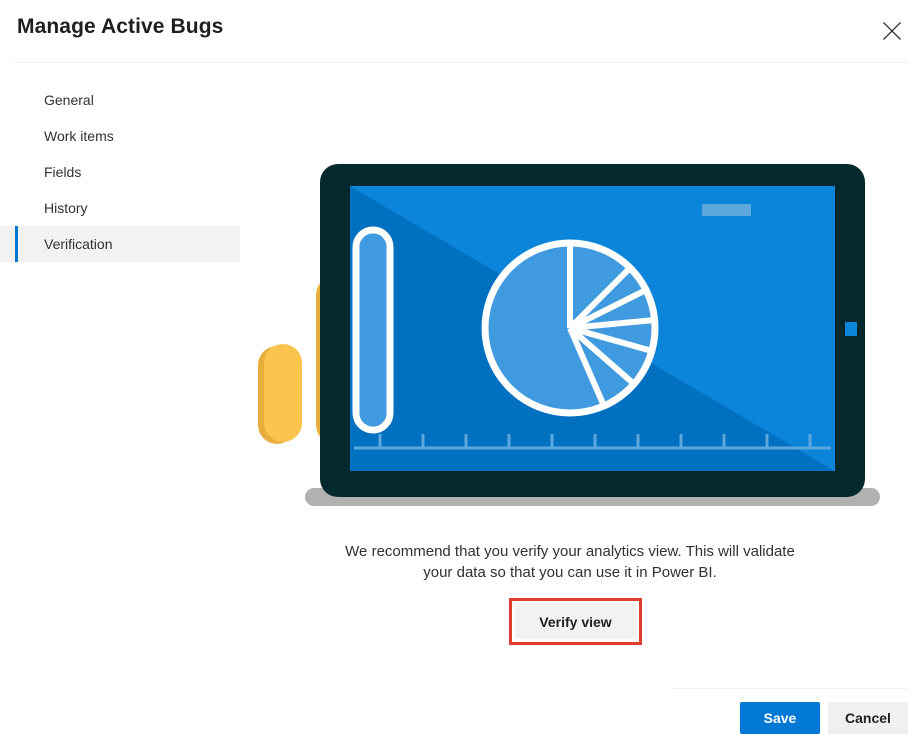 This screenshot has height=751, width=922. I want to click on close-button, so click(892, 31).